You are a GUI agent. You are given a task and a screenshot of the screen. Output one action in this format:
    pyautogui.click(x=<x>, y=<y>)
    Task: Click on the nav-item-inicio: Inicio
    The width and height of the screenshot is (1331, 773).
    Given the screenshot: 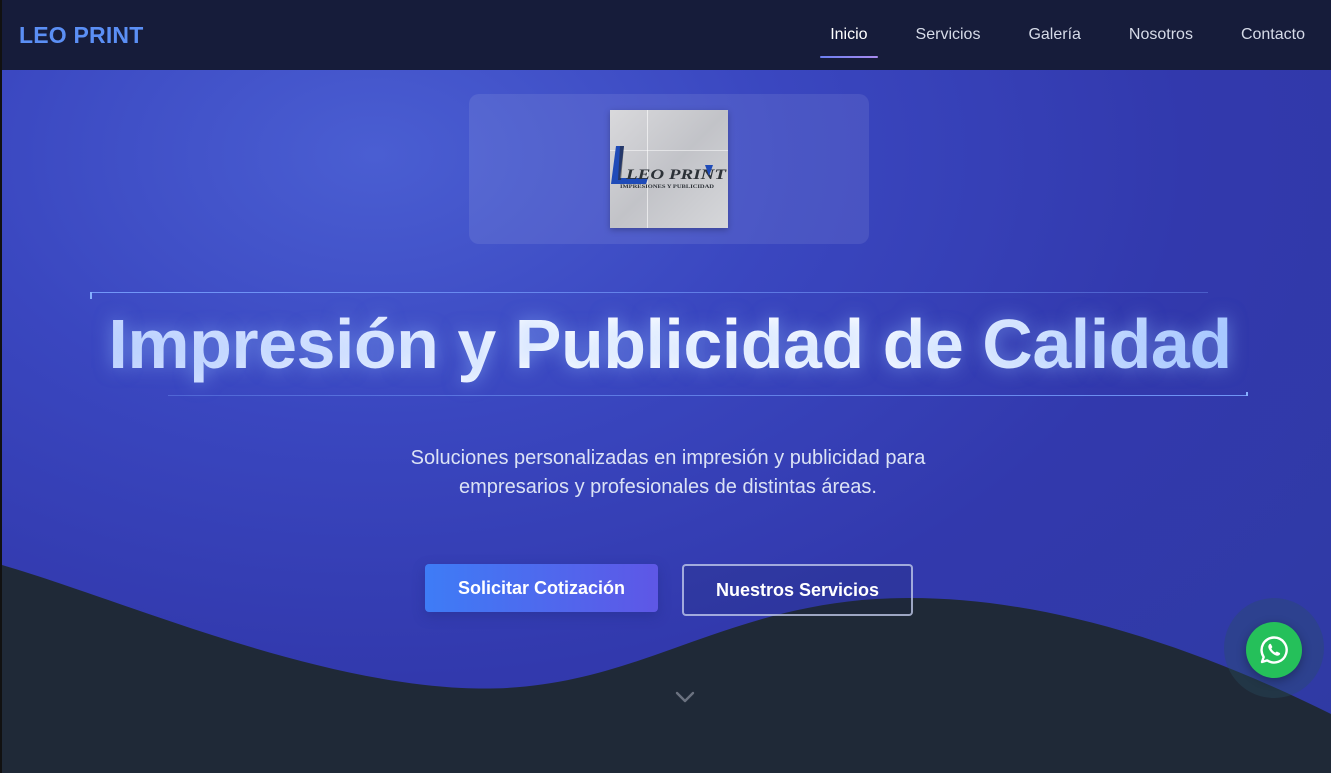 What is the action you would take?
    pyautogui.click(x=849, y=39)
    